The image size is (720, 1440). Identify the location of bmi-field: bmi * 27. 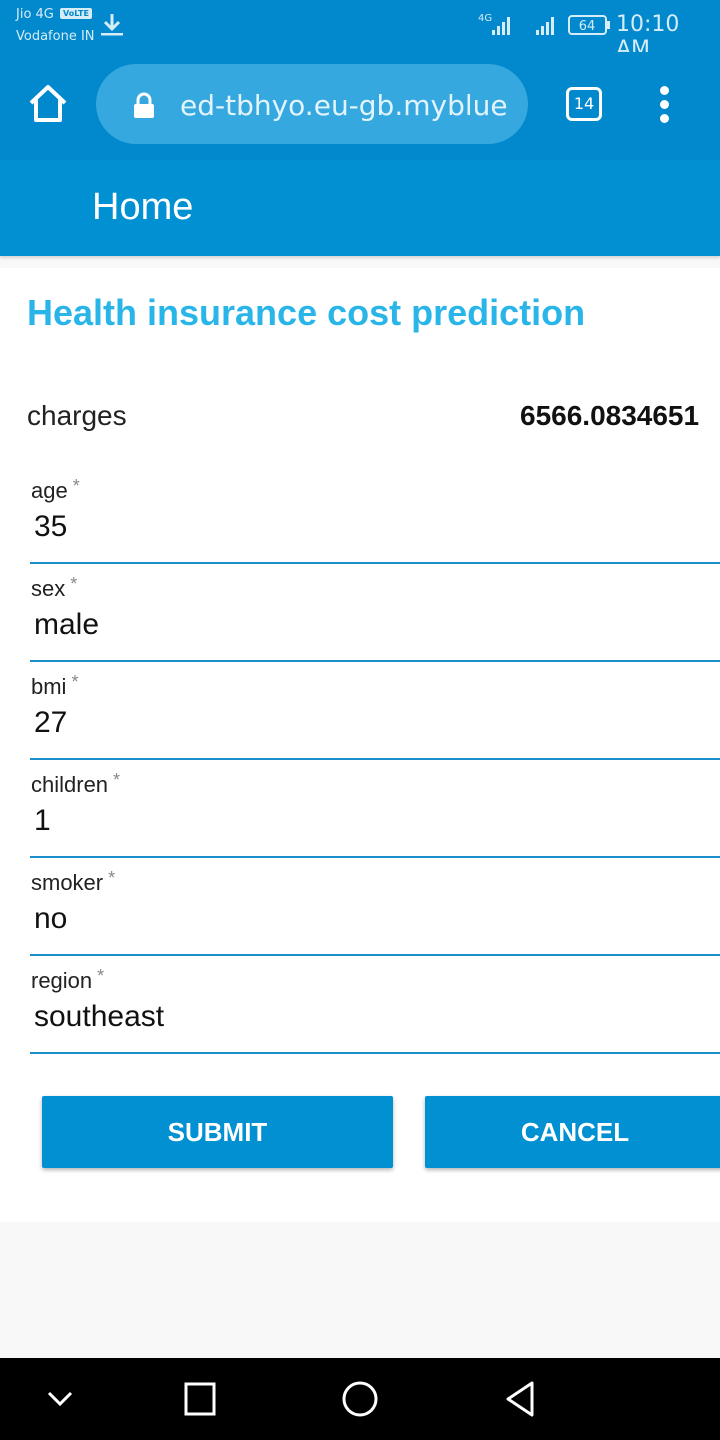
(375, 716).